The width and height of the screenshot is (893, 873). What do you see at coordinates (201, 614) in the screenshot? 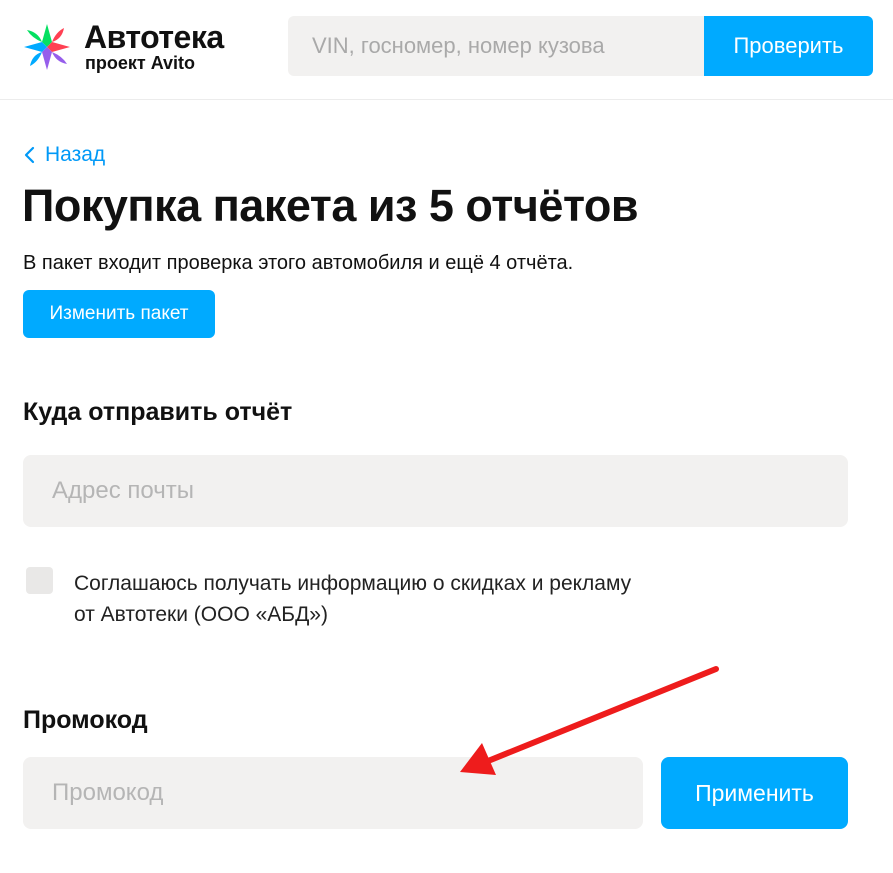
I see `consent-line-2: от Автотеки (ООО «АБД»)` at bounding box center [201, 614].